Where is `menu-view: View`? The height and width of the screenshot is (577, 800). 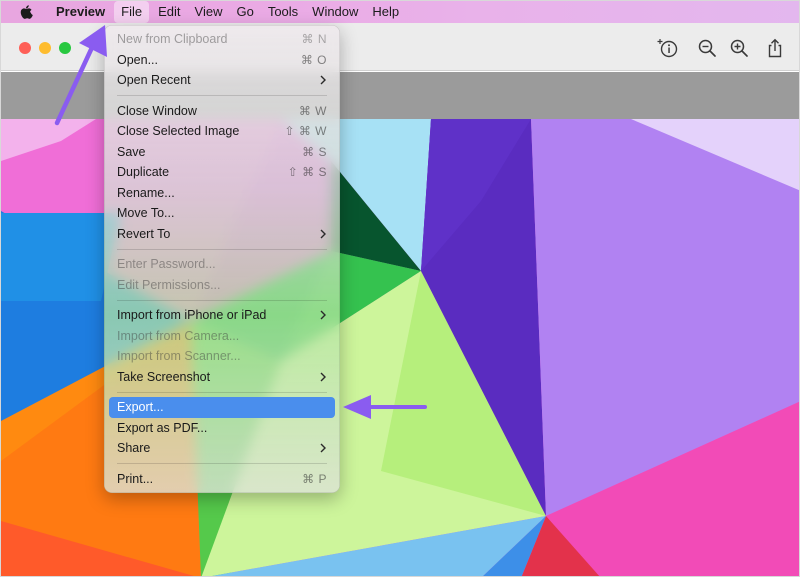
menu-view: View is located at coordinates (209, 12).